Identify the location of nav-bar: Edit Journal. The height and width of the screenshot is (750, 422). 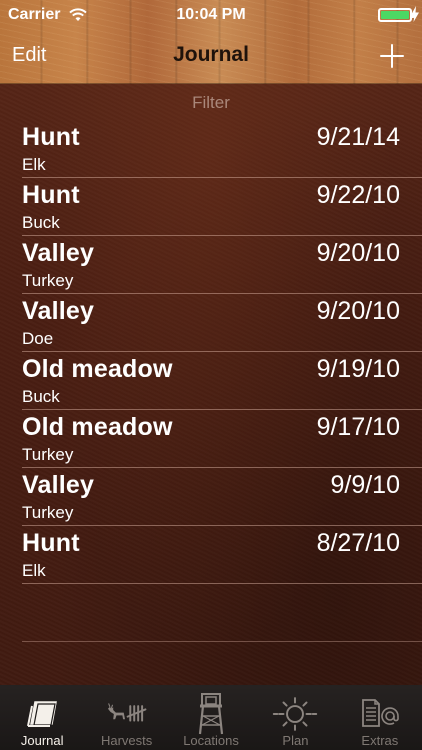
(211, 57).